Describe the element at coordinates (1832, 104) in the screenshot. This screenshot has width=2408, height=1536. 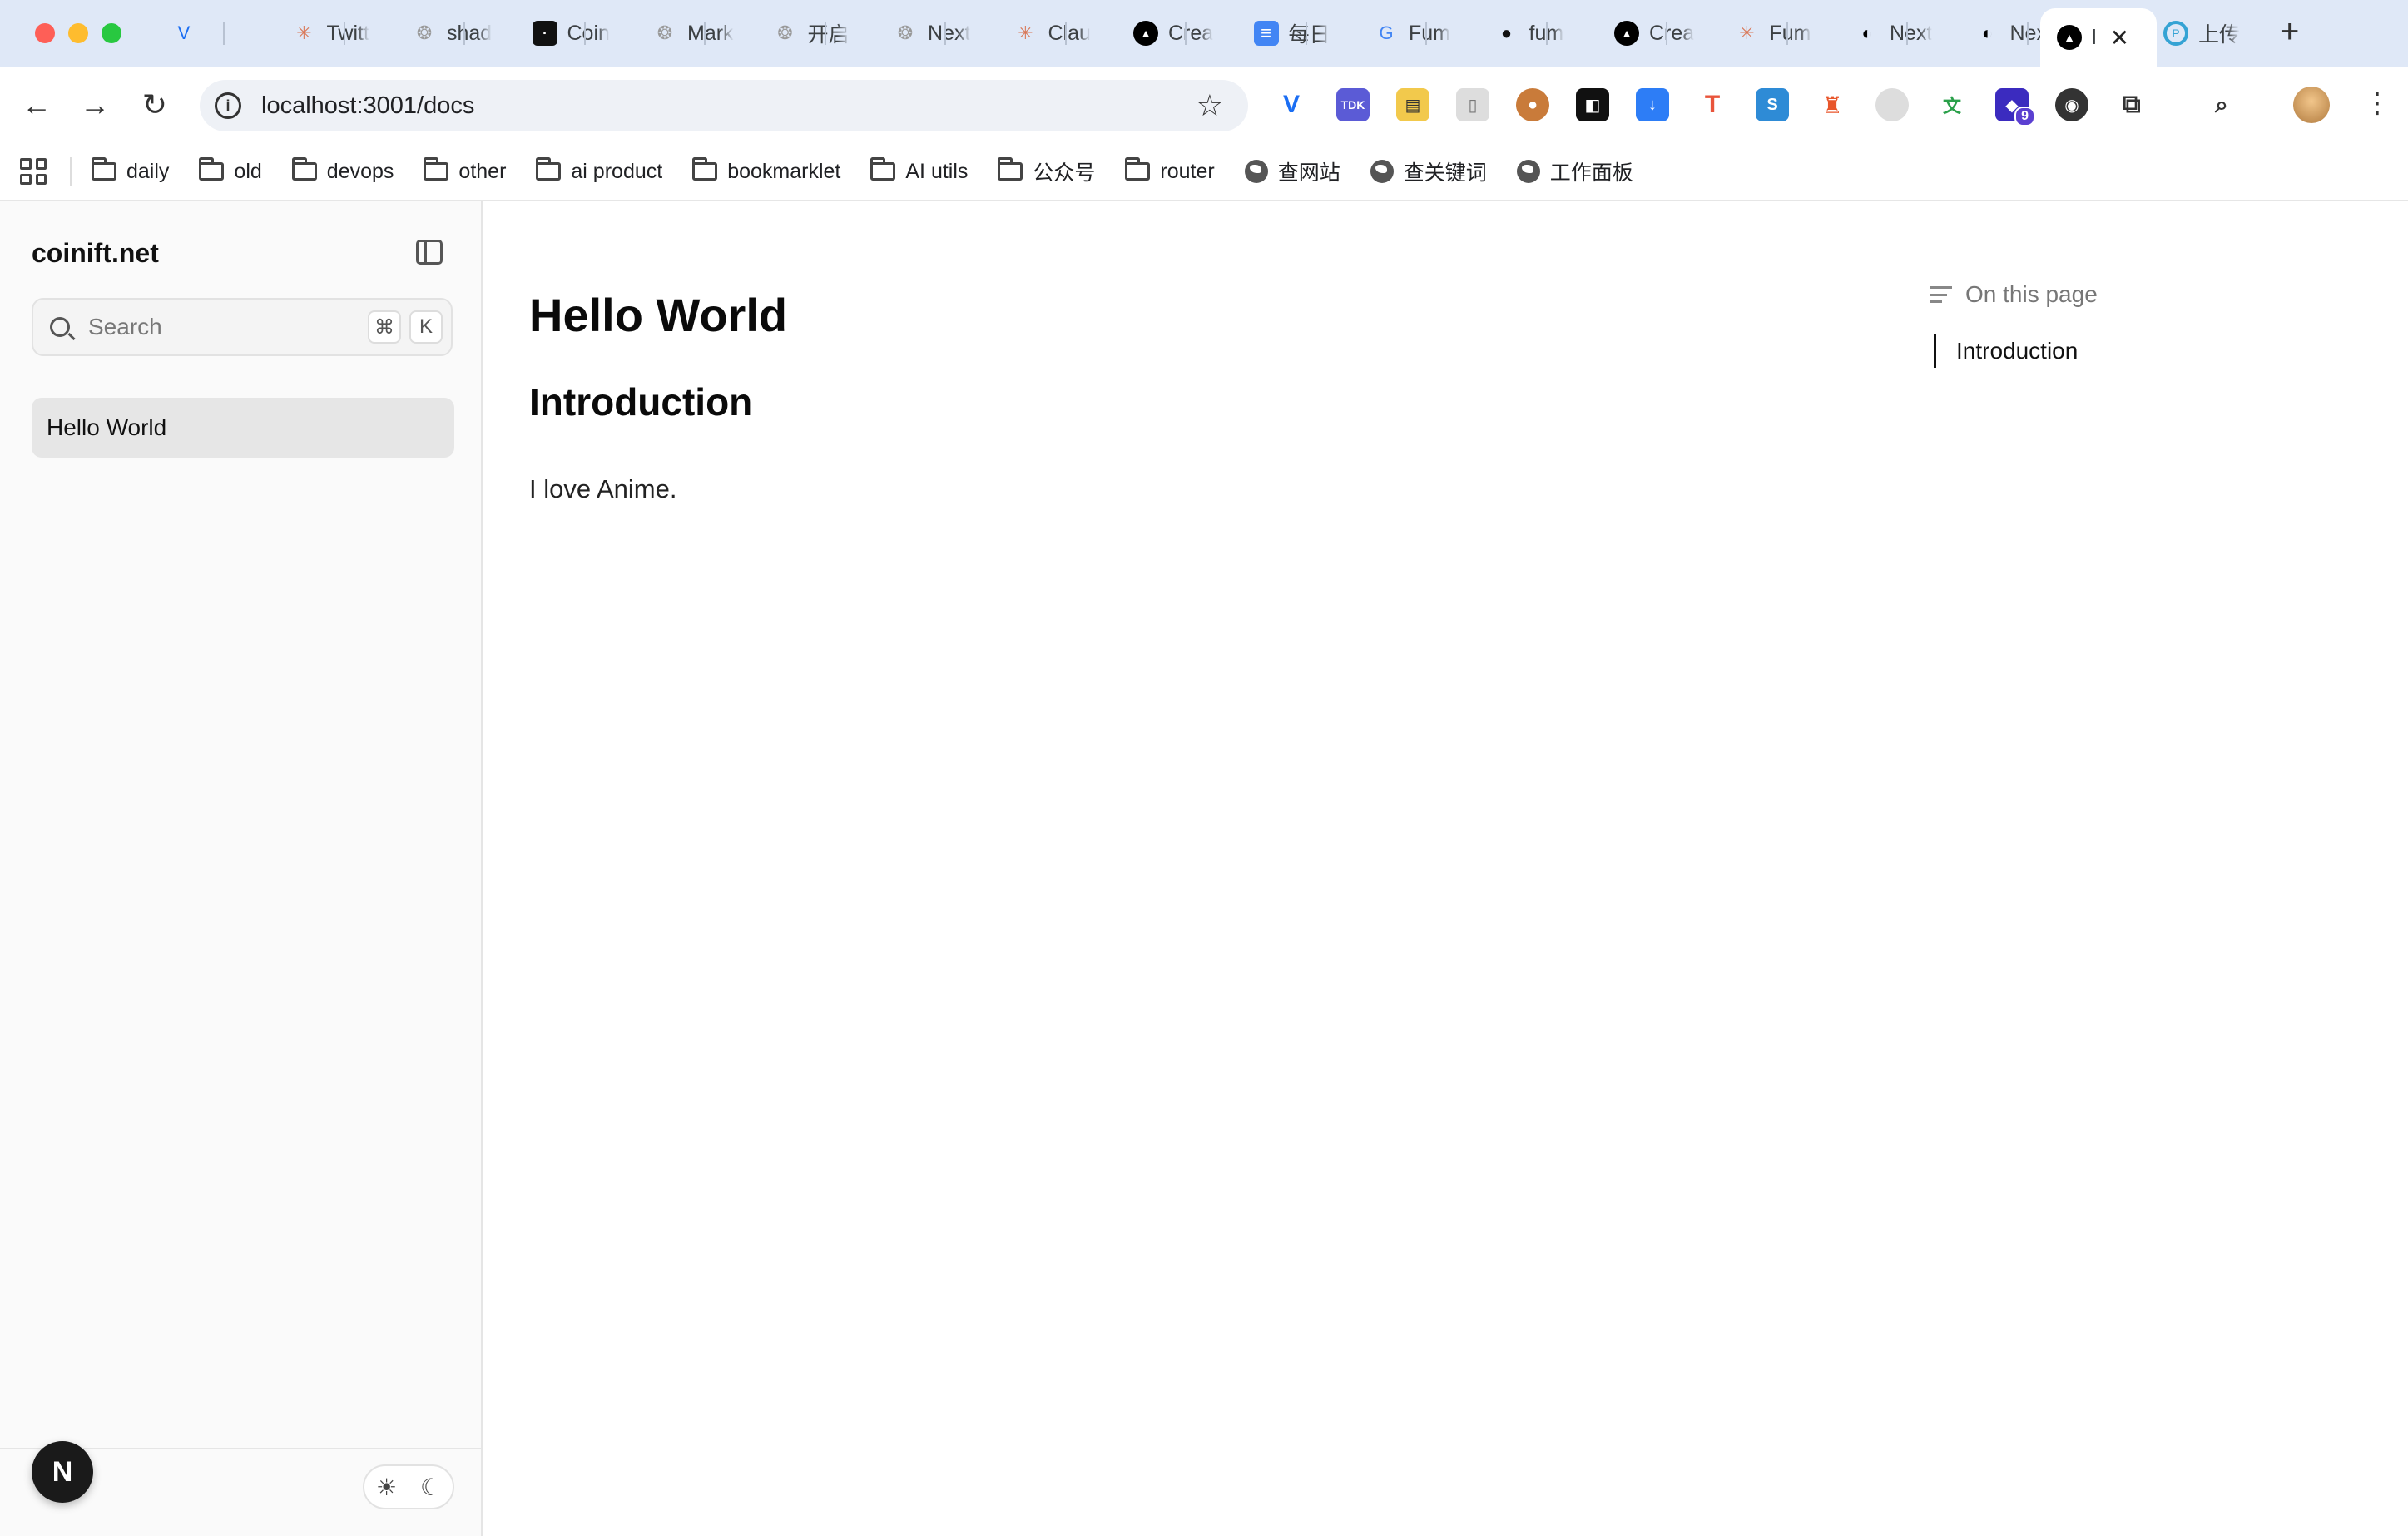
I see `lighthouse-extension-icon: ♜` at that location.